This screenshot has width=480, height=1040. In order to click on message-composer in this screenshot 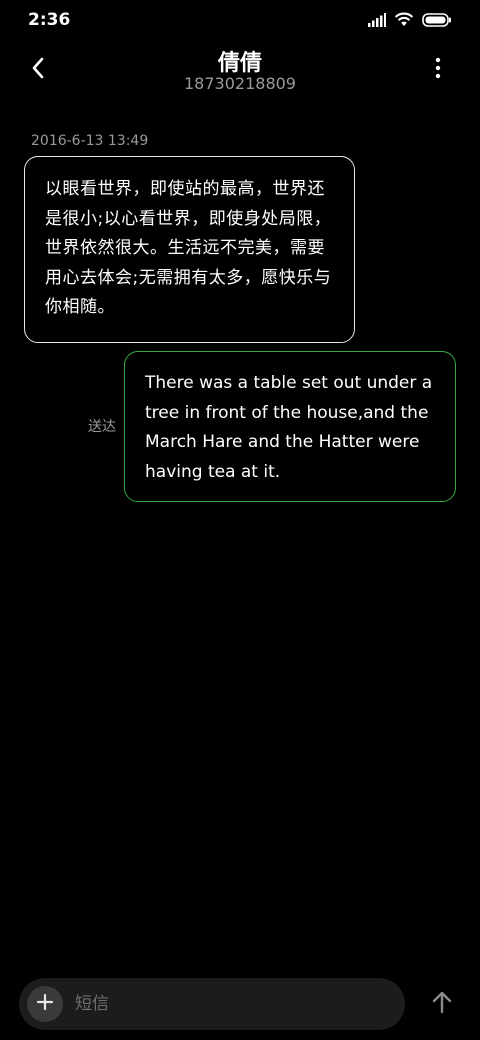, I will do `click(212, 1004)`.